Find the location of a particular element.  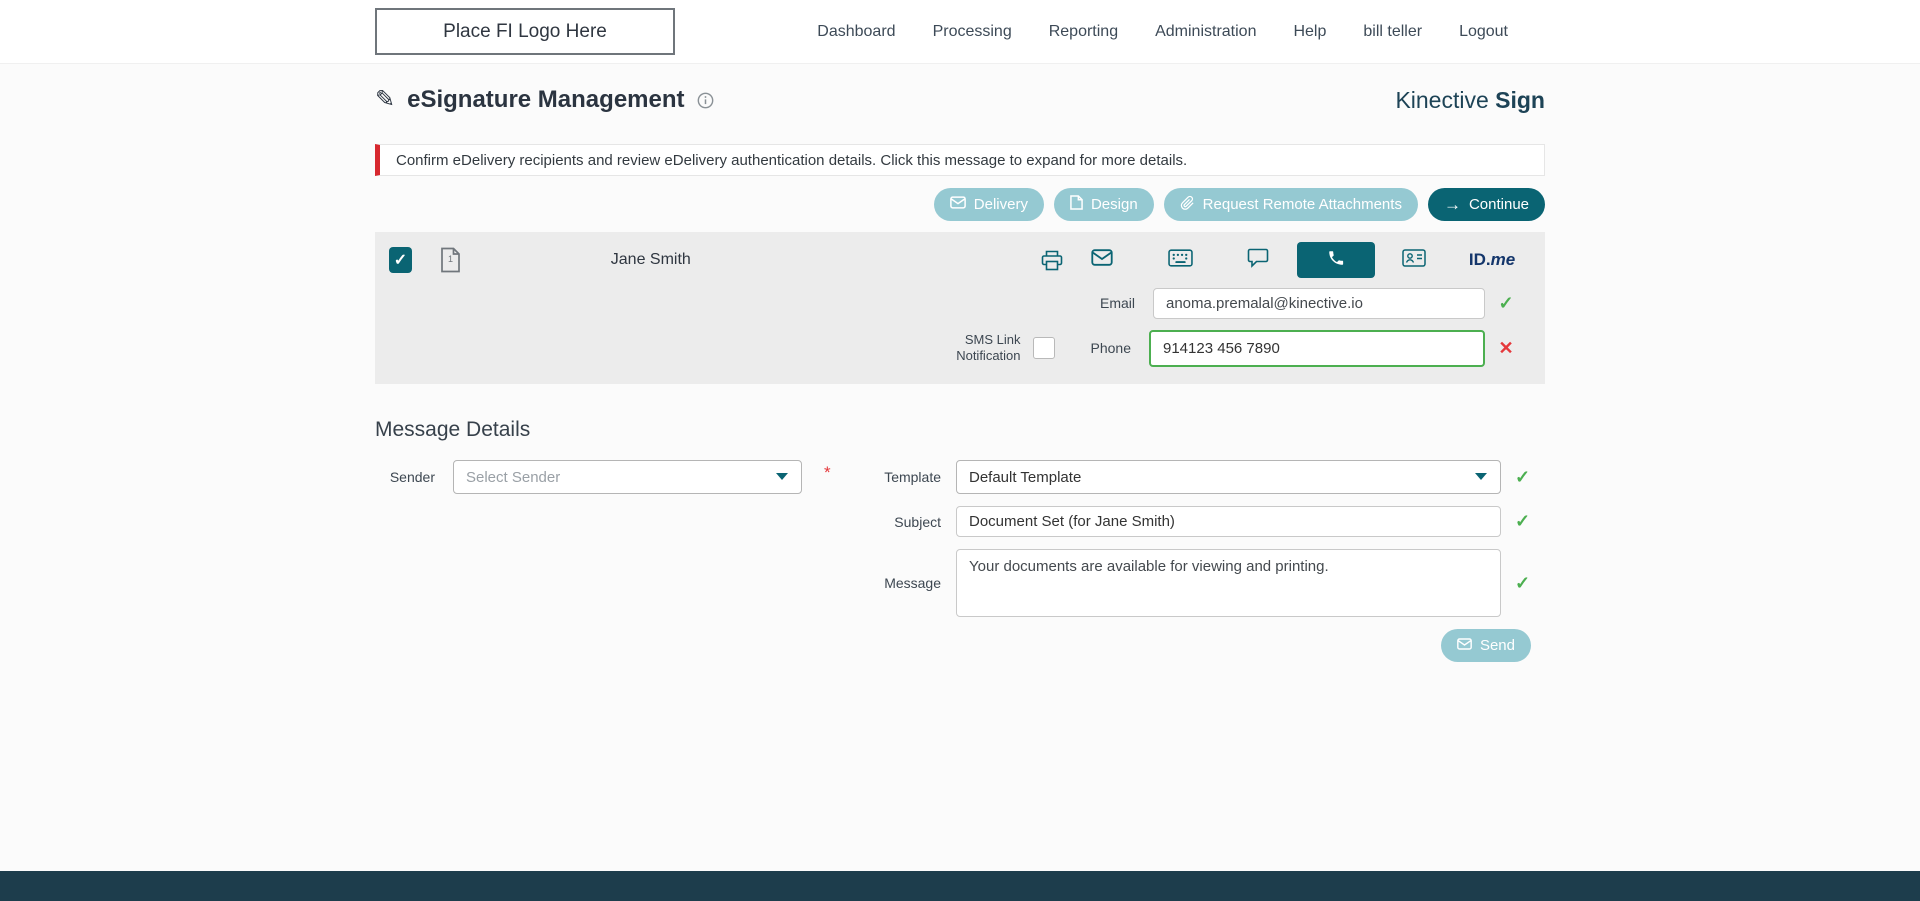

phone-input is located at coordinates (1317, 348).